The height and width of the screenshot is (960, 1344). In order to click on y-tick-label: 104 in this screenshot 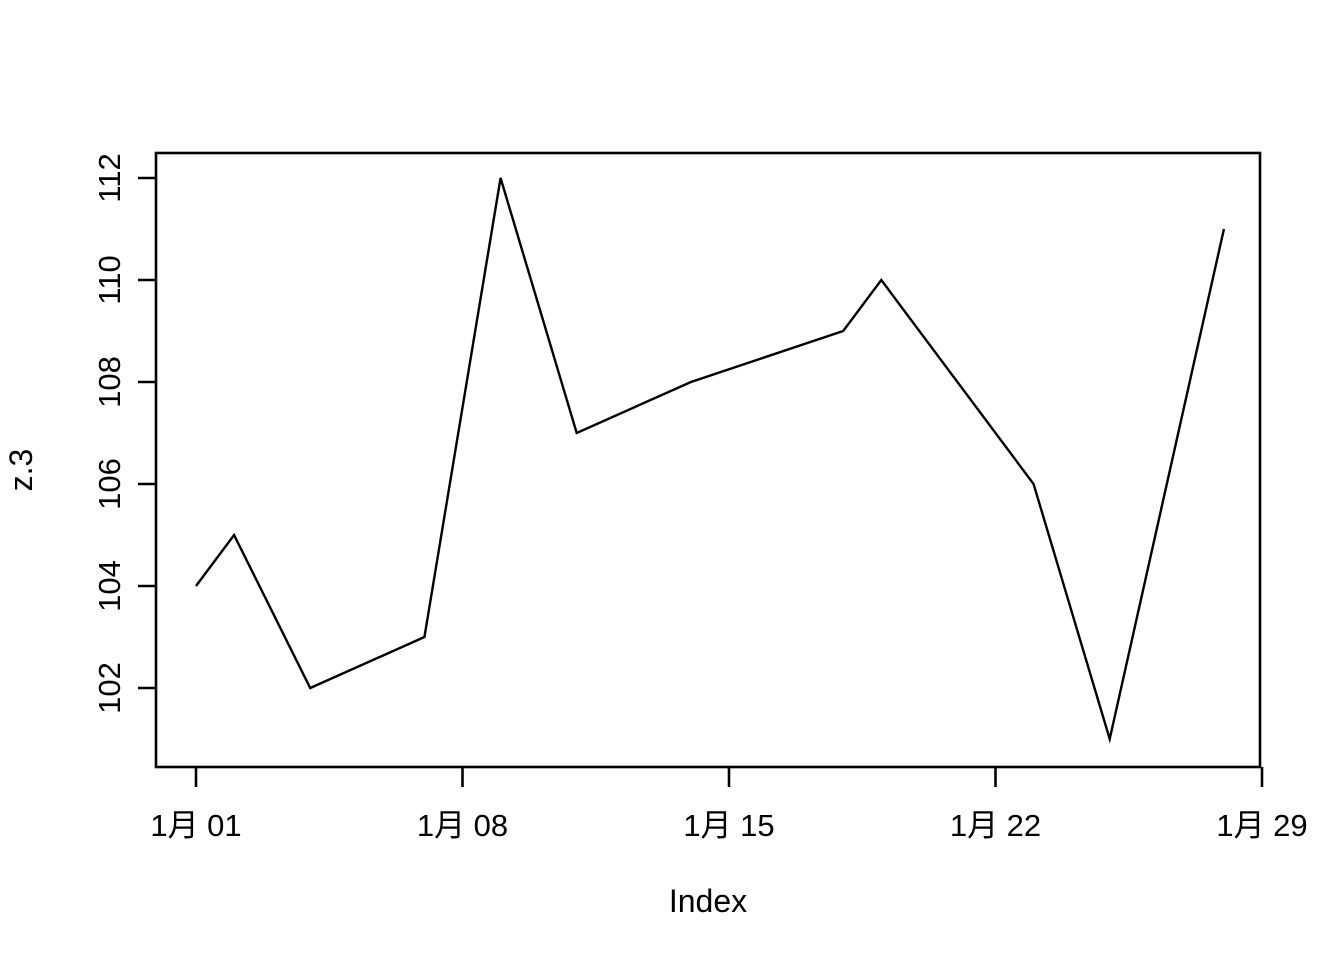, I will do `click(109, 586)`.